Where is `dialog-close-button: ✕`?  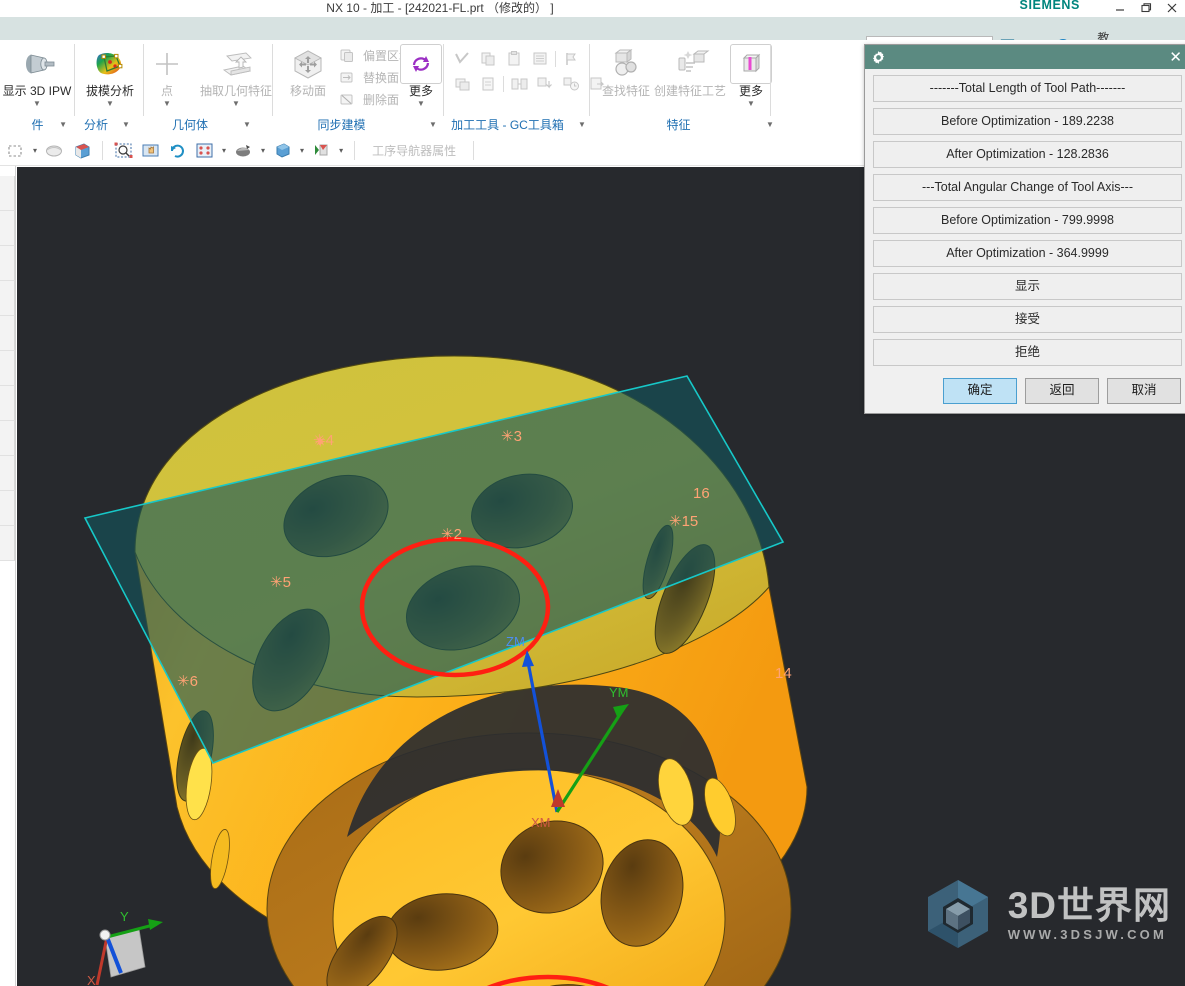
dialog-close-button: ✕ is located at coordinates (1175, 57).